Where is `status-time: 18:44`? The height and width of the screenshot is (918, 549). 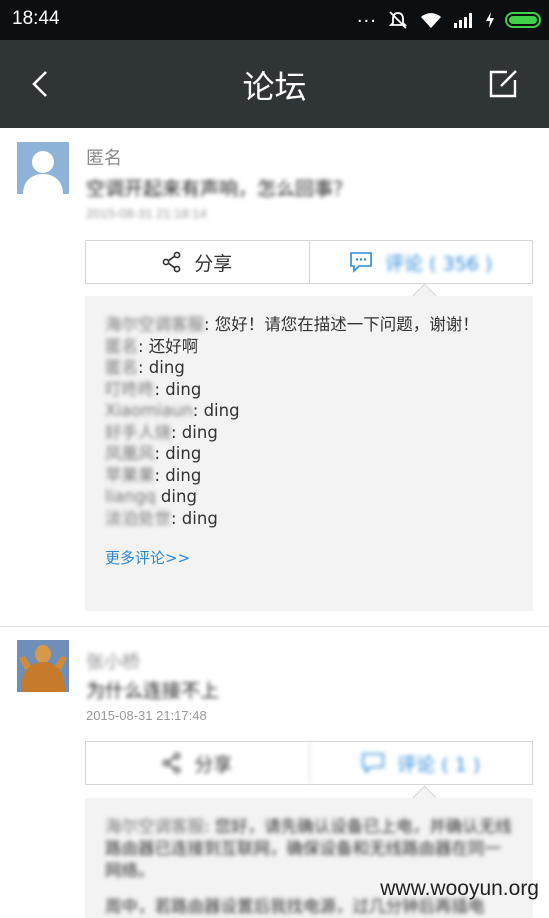
status-time: 18:44 is located at coordinates (36, 18).